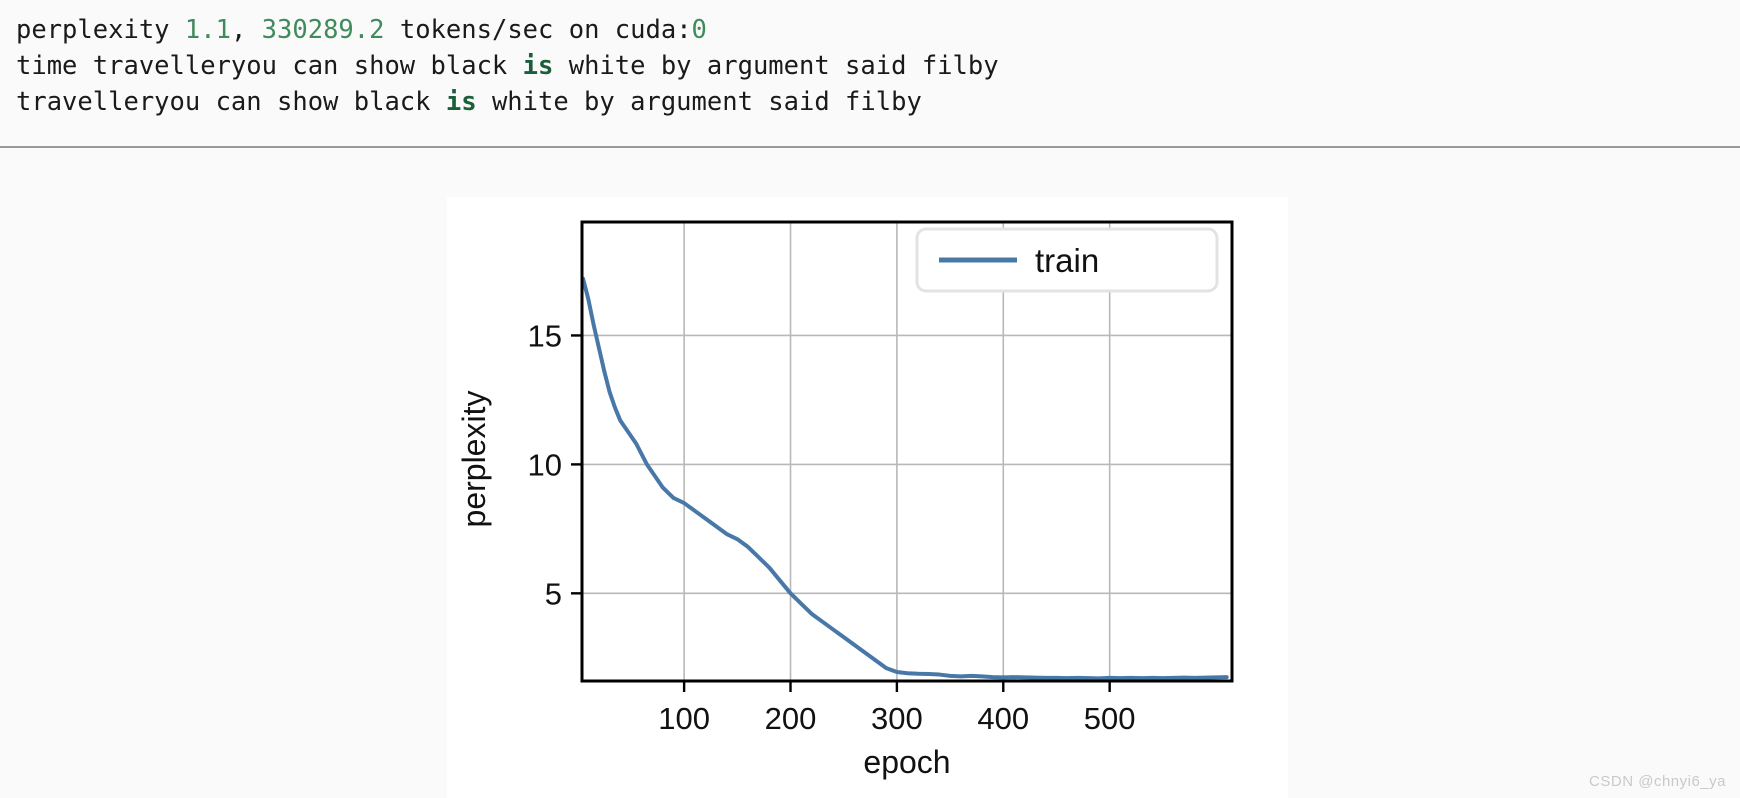  Describe the element at coordinates (474, 459) in the screenshot. I see `y-axis-label: perplexity` at that location.